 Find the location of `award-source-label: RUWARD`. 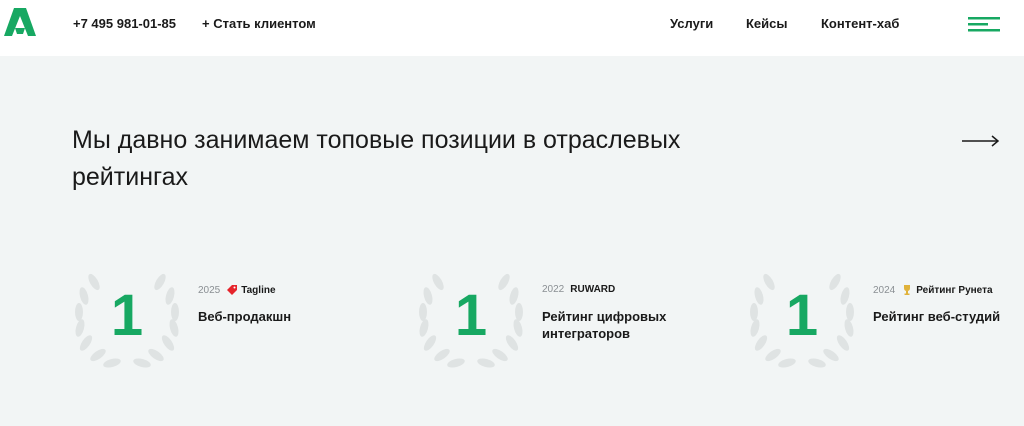

award-source-label: RUWARD is located at coordinates (593, 289).